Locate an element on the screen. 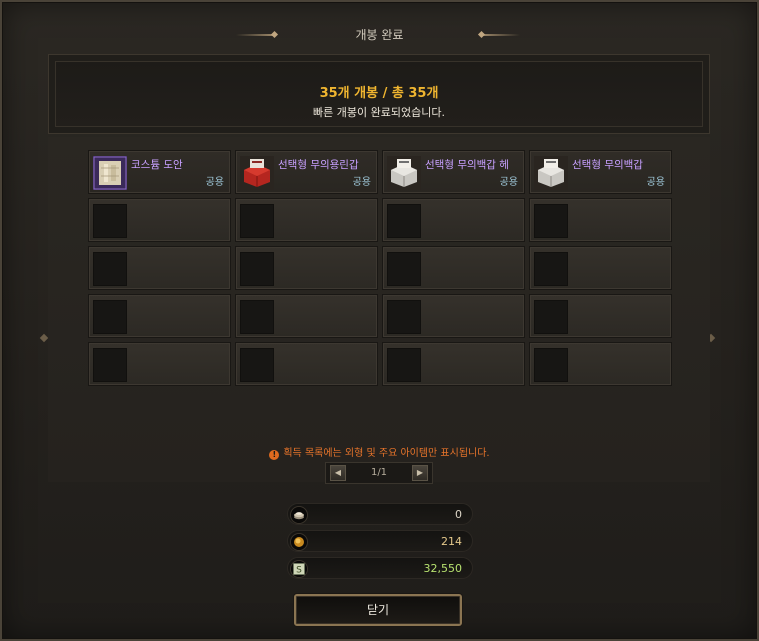  summary-inner: 35개 개봉 / 총 35개 빠른 개봉이 완료되었습니다. is located at coordinates (379, 94).